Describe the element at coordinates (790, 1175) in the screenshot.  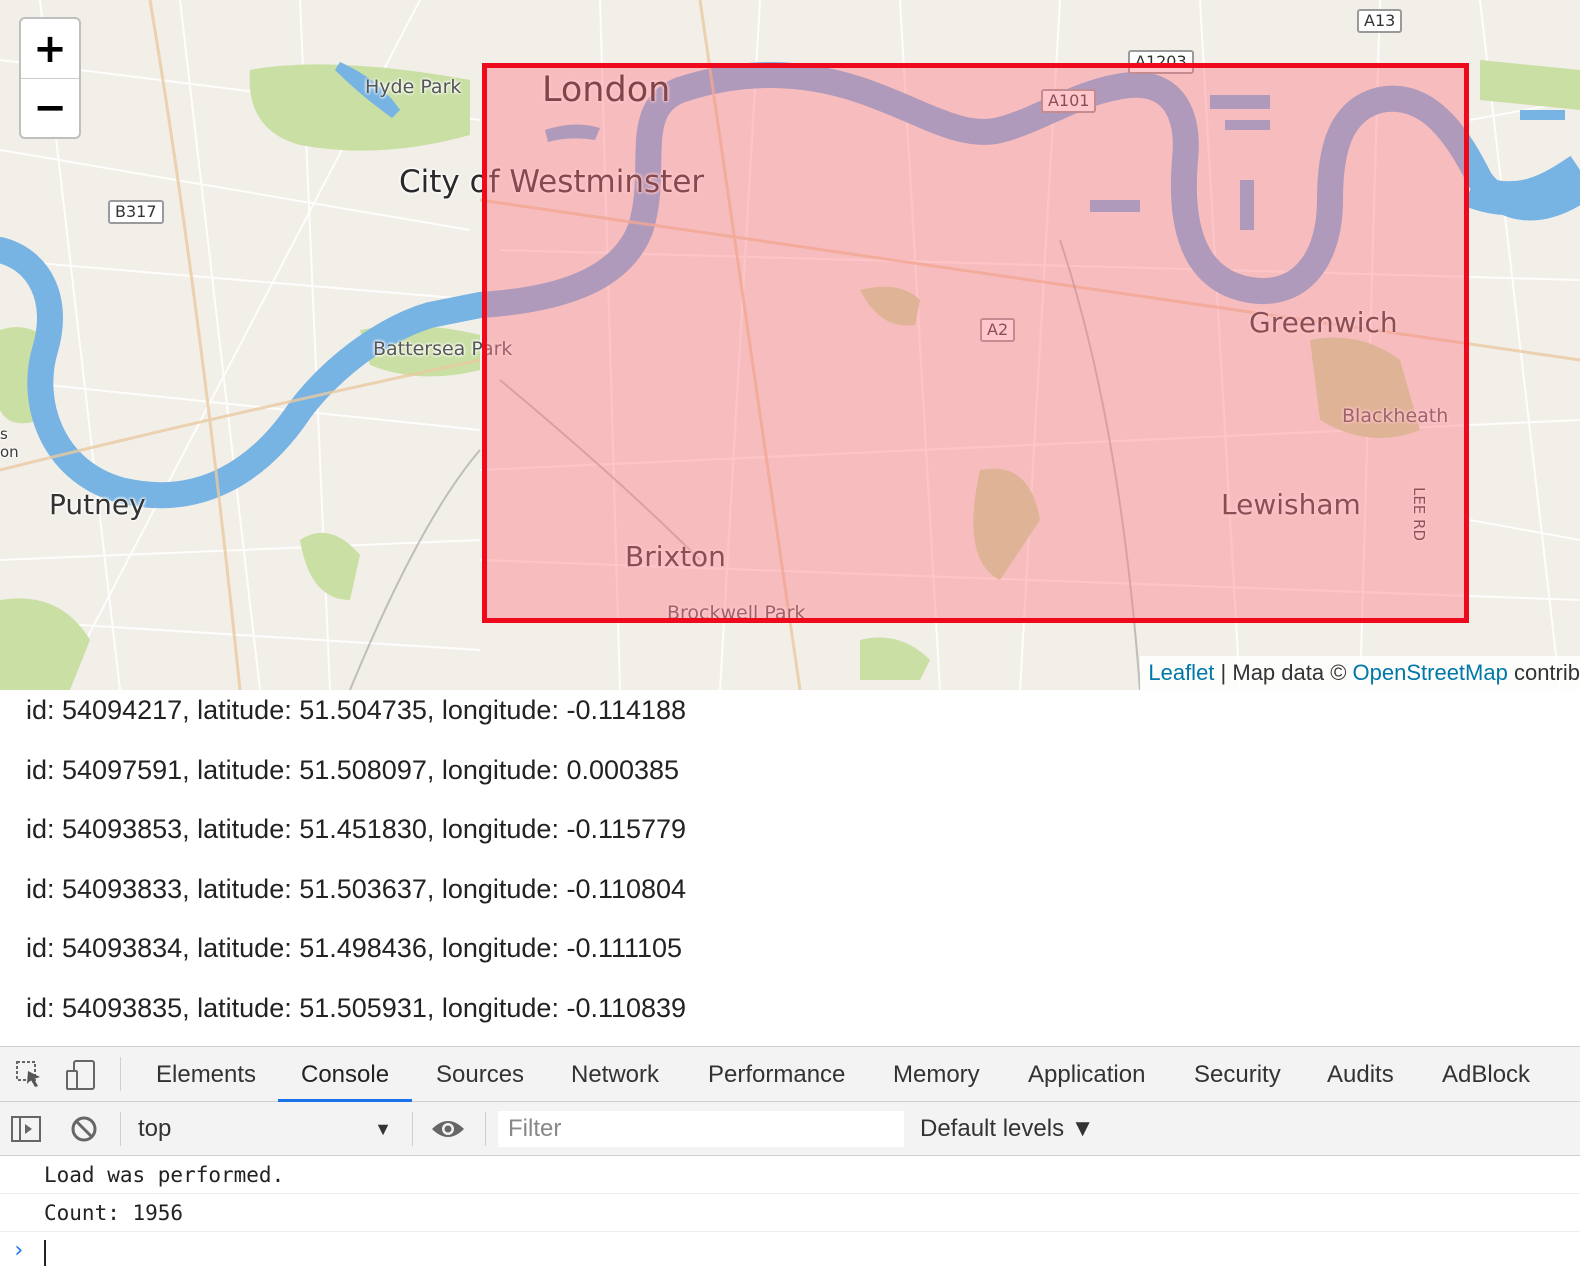
I see `console-message: Load was performed.` at that location.